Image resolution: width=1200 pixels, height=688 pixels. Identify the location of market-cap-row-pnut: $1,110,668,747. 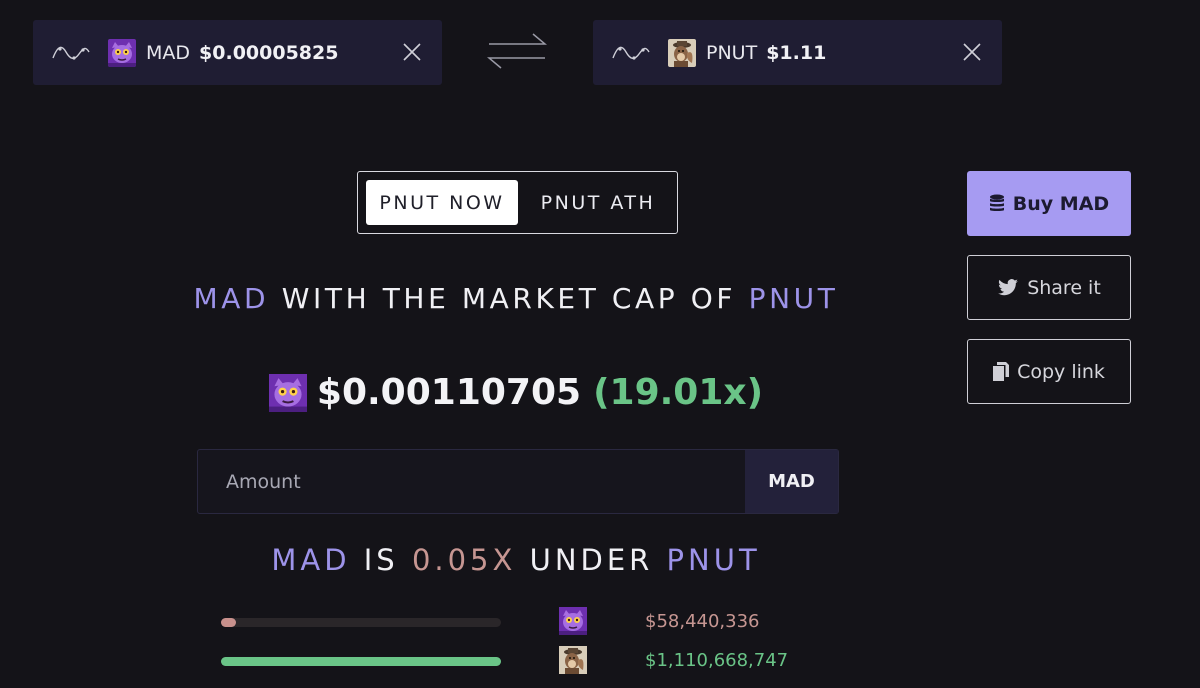
(521, 661).